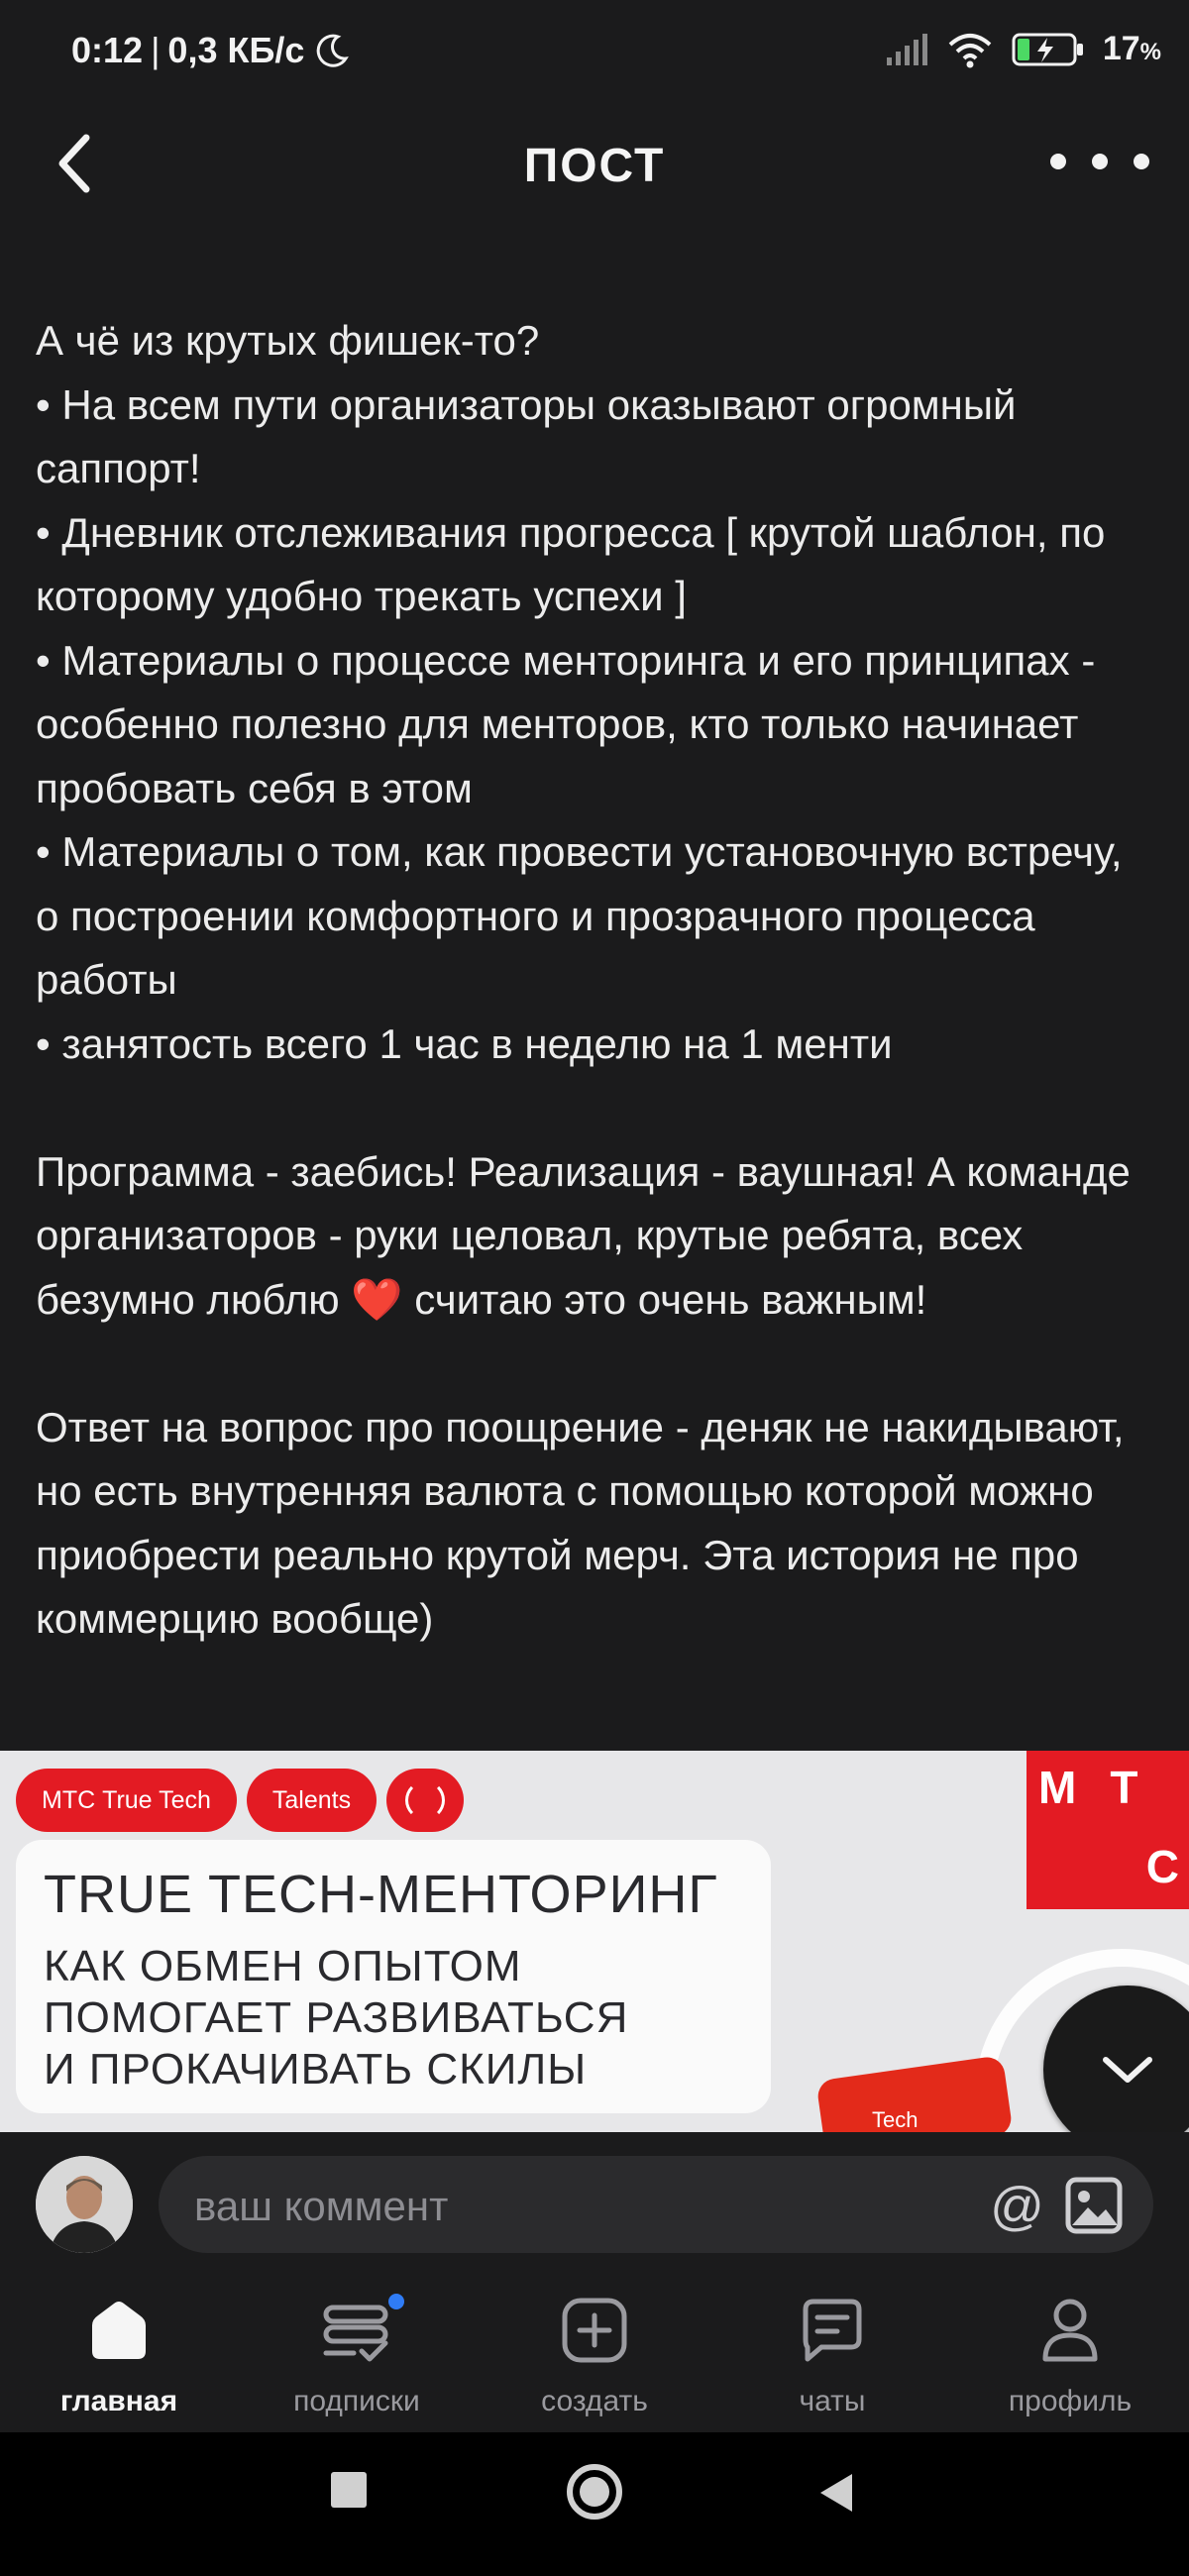 This screenshot has height=2576, width=1189. What do you see at coordinates (108, 50) in the screenshot?
I see `clock: 0:12` at bounding box center [108, 50].